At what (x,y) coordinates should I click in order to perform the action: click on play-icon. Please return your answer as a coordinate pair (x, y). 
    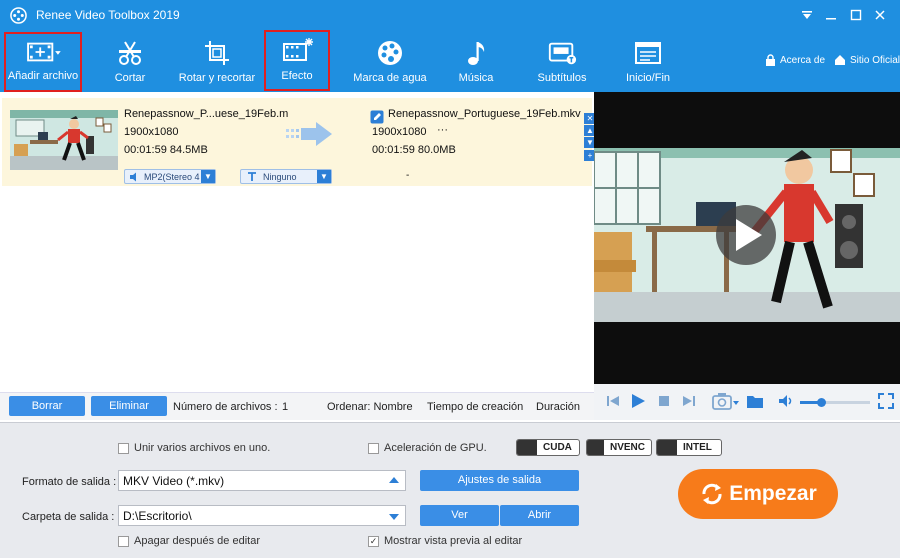
    Looking at the image, I should click on (638, 401).